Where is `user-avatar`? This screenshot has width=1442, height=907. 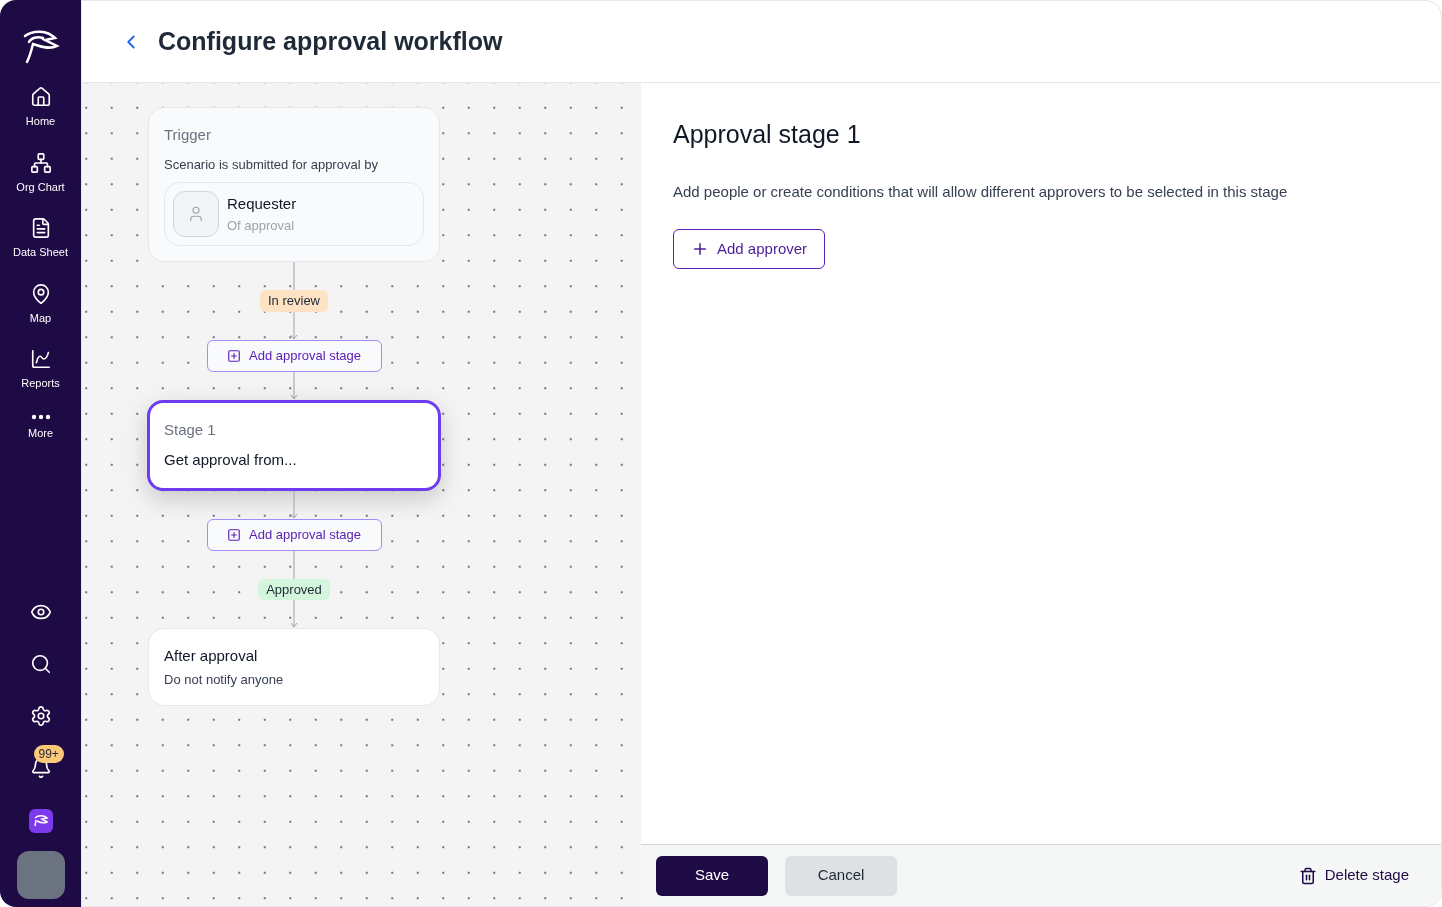 user-avatar is located at coordinates (40, 875).